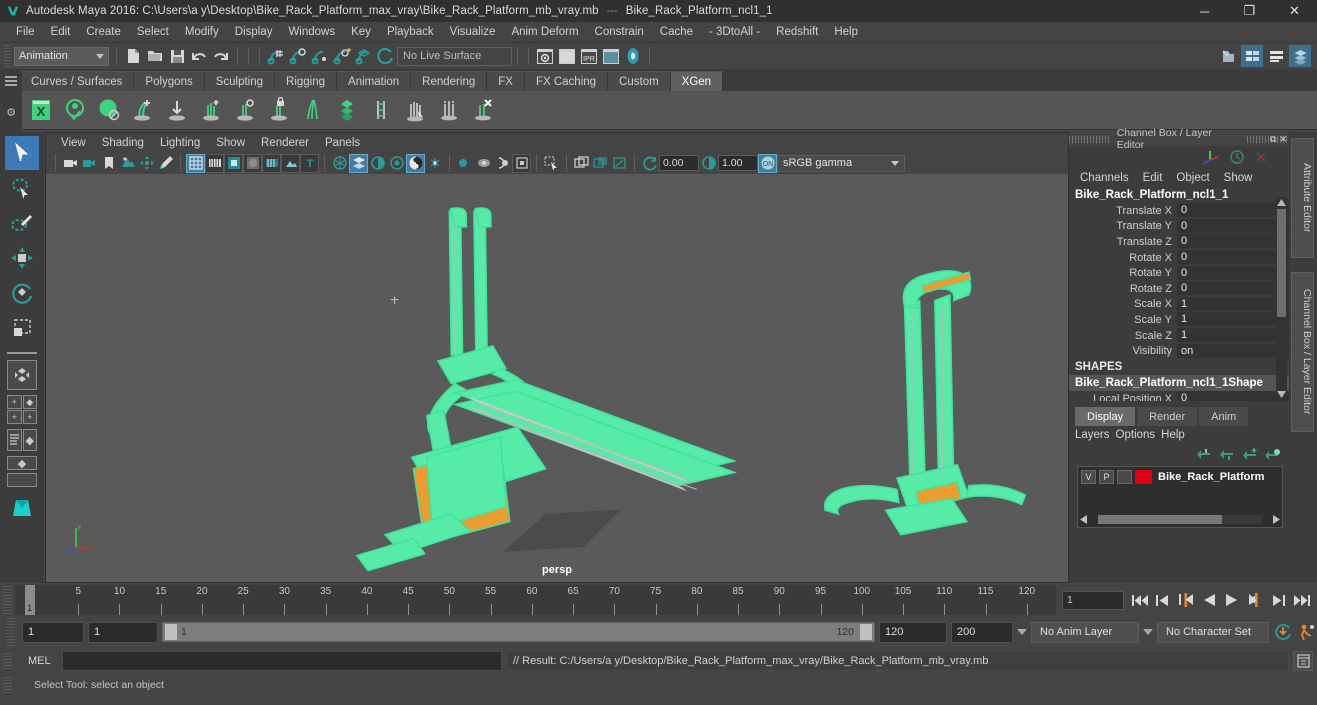 This screenshot has height=705, width=1317. I want to click on scroll-up-icon, so click(1281, 202).